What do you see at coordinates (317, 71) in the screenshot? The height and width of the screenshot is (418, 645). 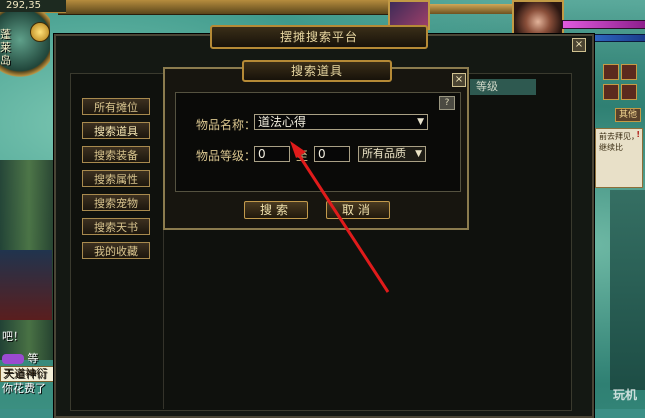 I see `search-dialog-title: 搜索道具` at bounding box center [317, 71].